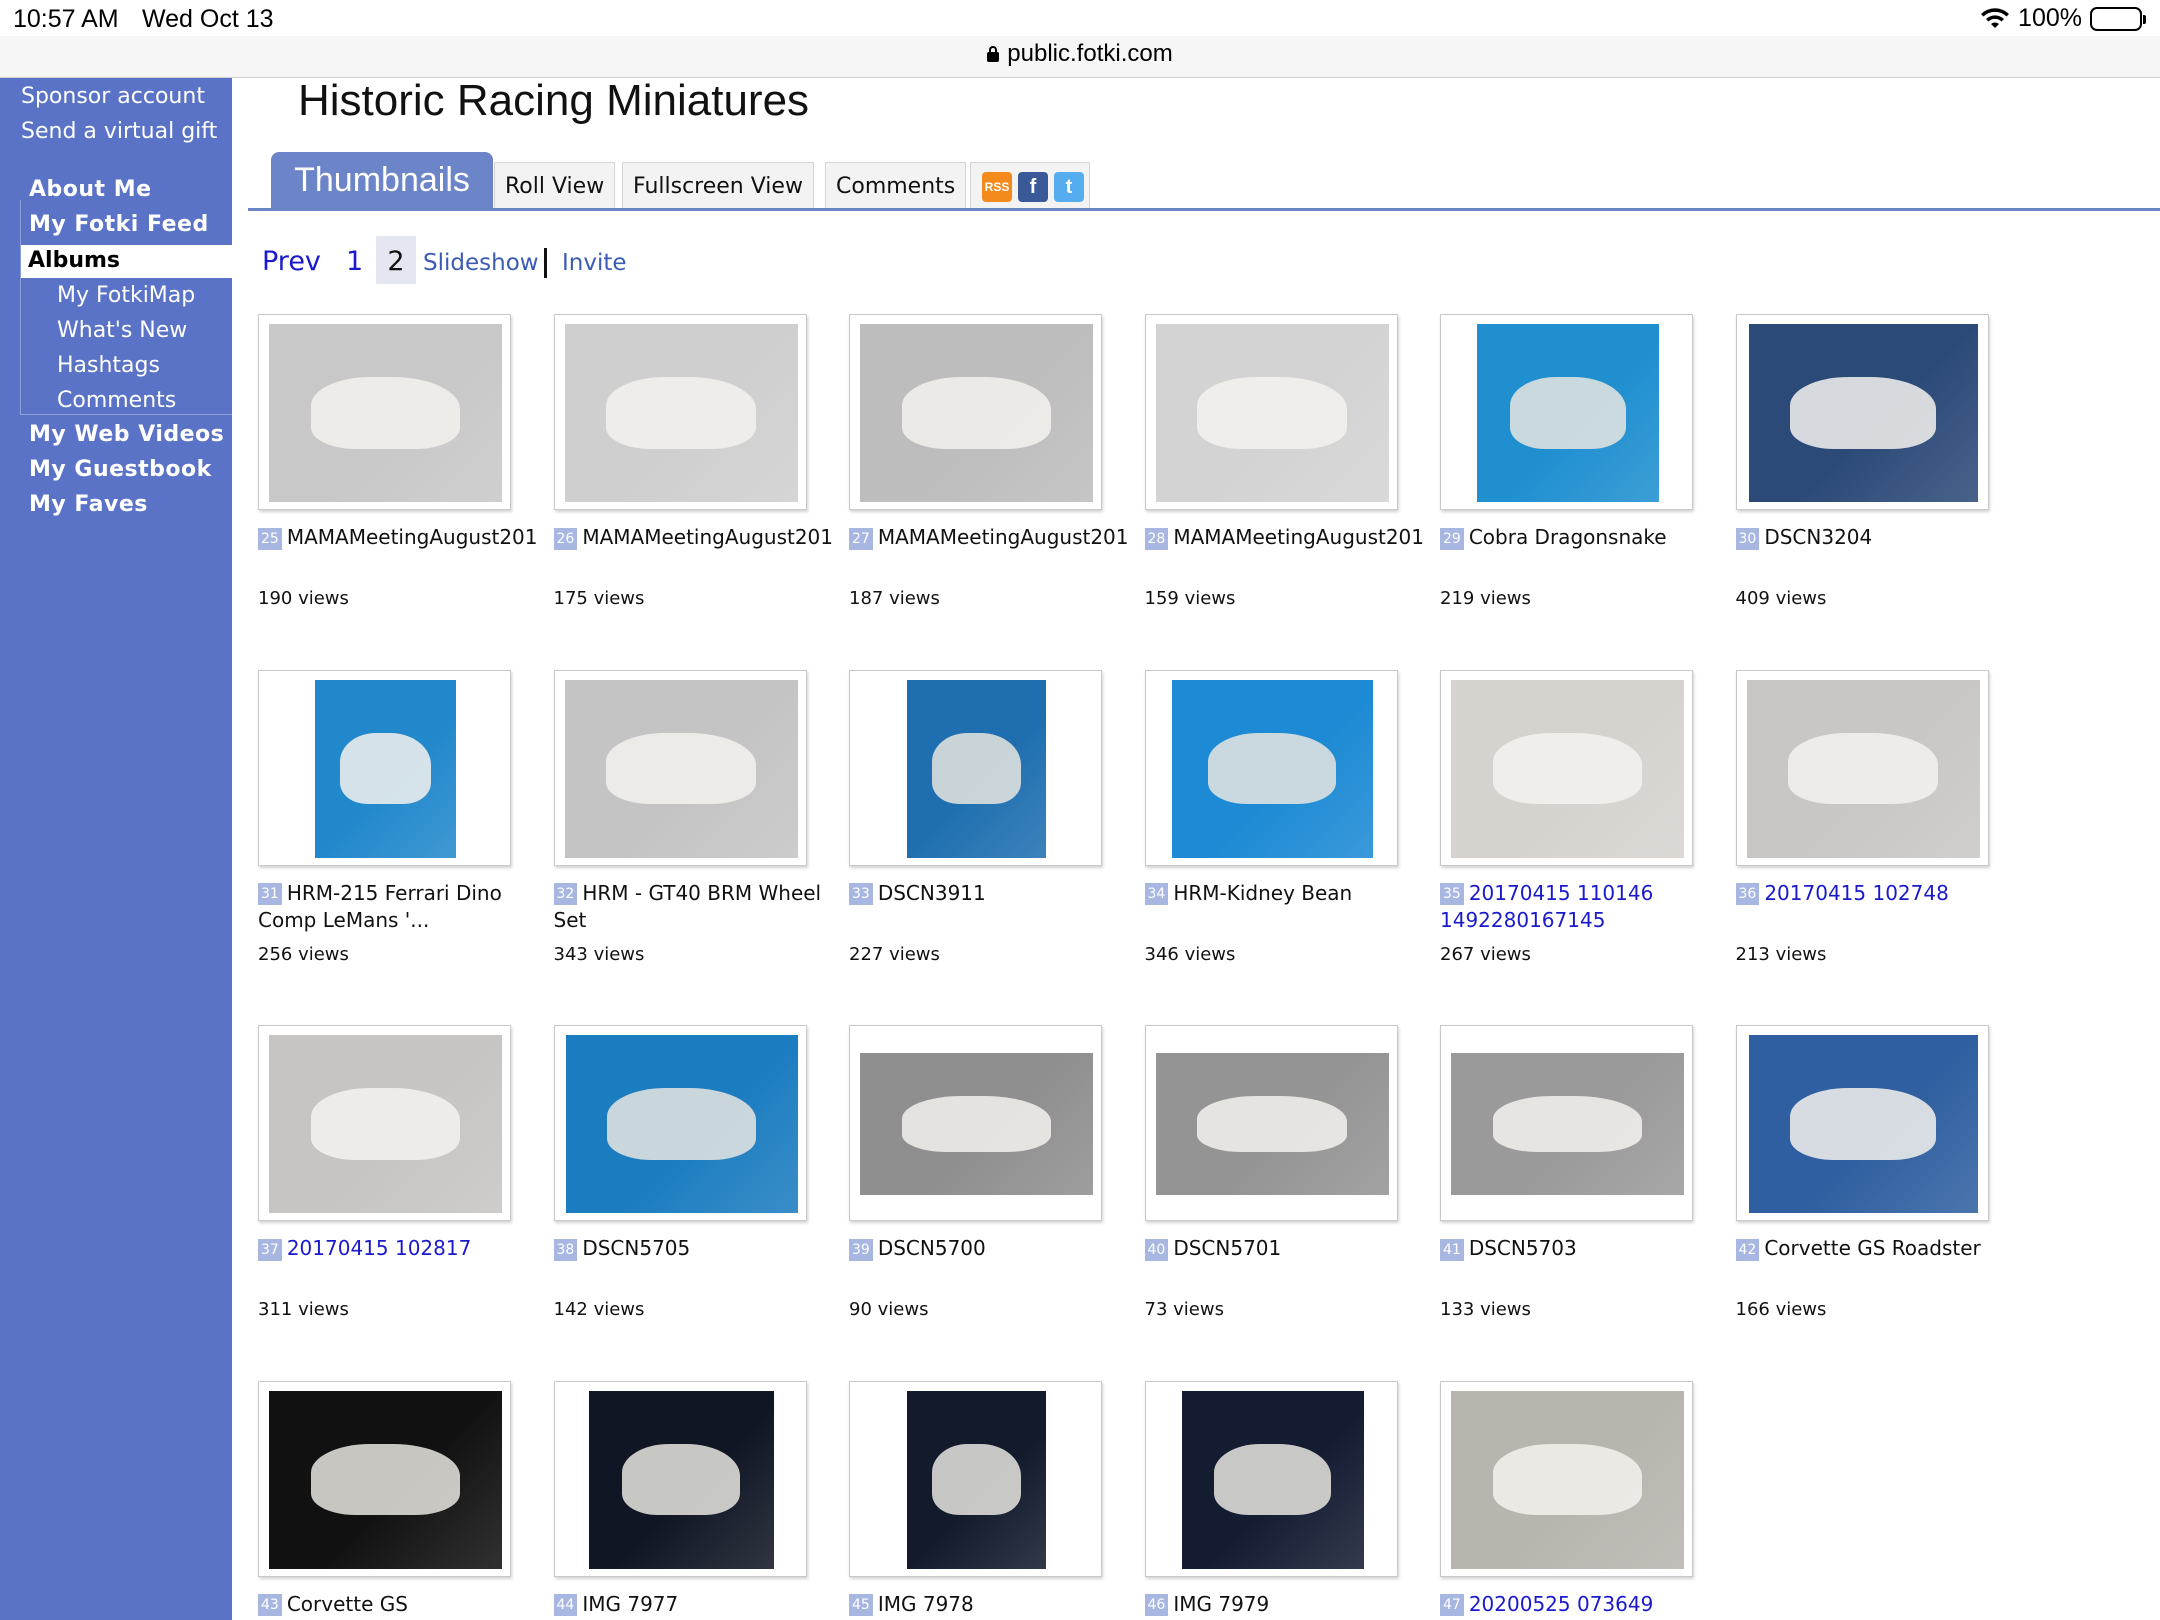 This screenshot has height=1620, width=2160. What do you see at coordinates (703, 1248) in the screenshot?
I see `thumbnail-caption: 38 DSCN5705` at bounding box center [703, 1248].